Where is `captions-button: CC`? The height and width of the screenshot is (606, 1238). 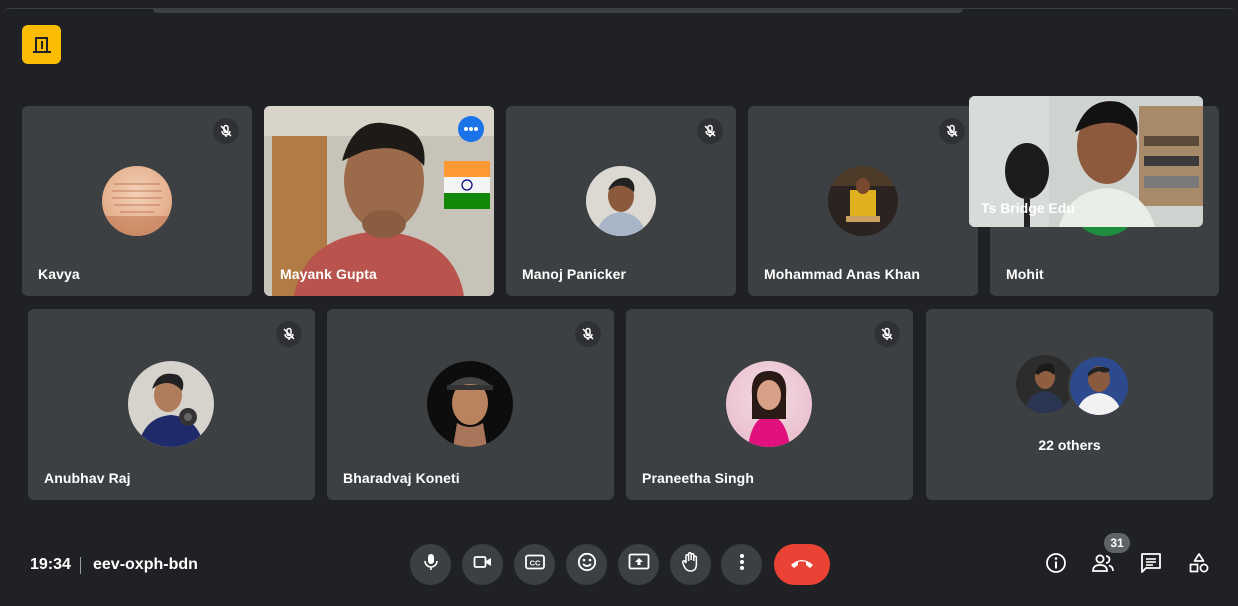
captions-button: CC is located at coordinates (534, 564).